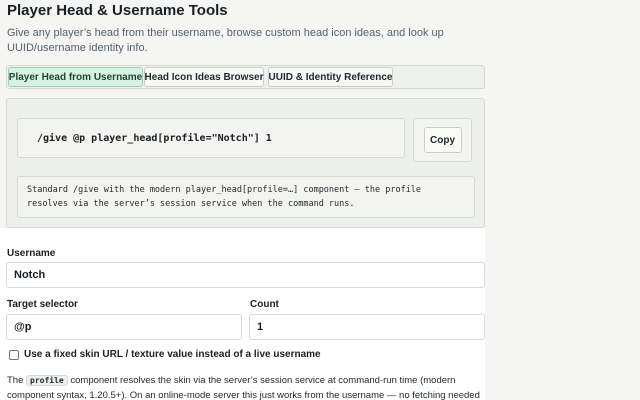 The height and width of the screenshot is (400, 640). Describe the element at coordinates (15, 380) in the screenshot. I see `footnote-prefix: The` at that location.